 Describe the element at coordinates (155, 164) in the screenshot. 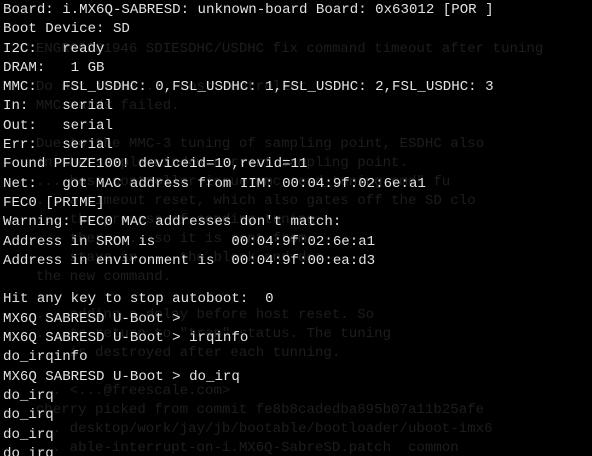

I see `terminal-line: Found PFUZE100! deviceid=10,revid=11` at that location.